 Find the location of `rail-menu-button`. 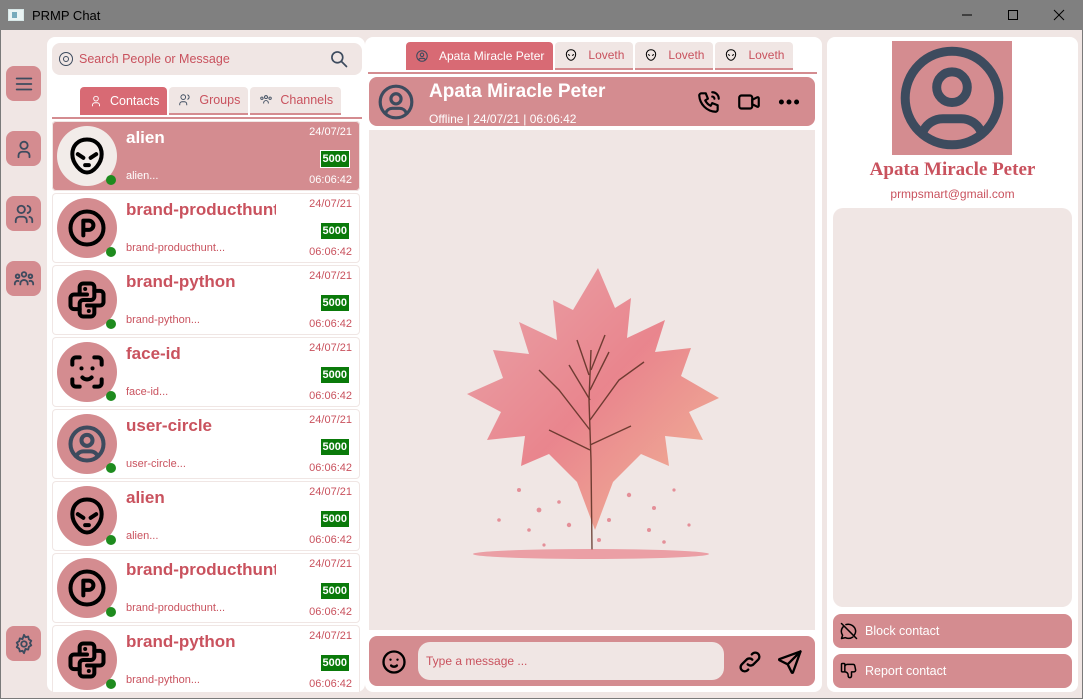

rail-menu-button is located at coordinates (23, 83).